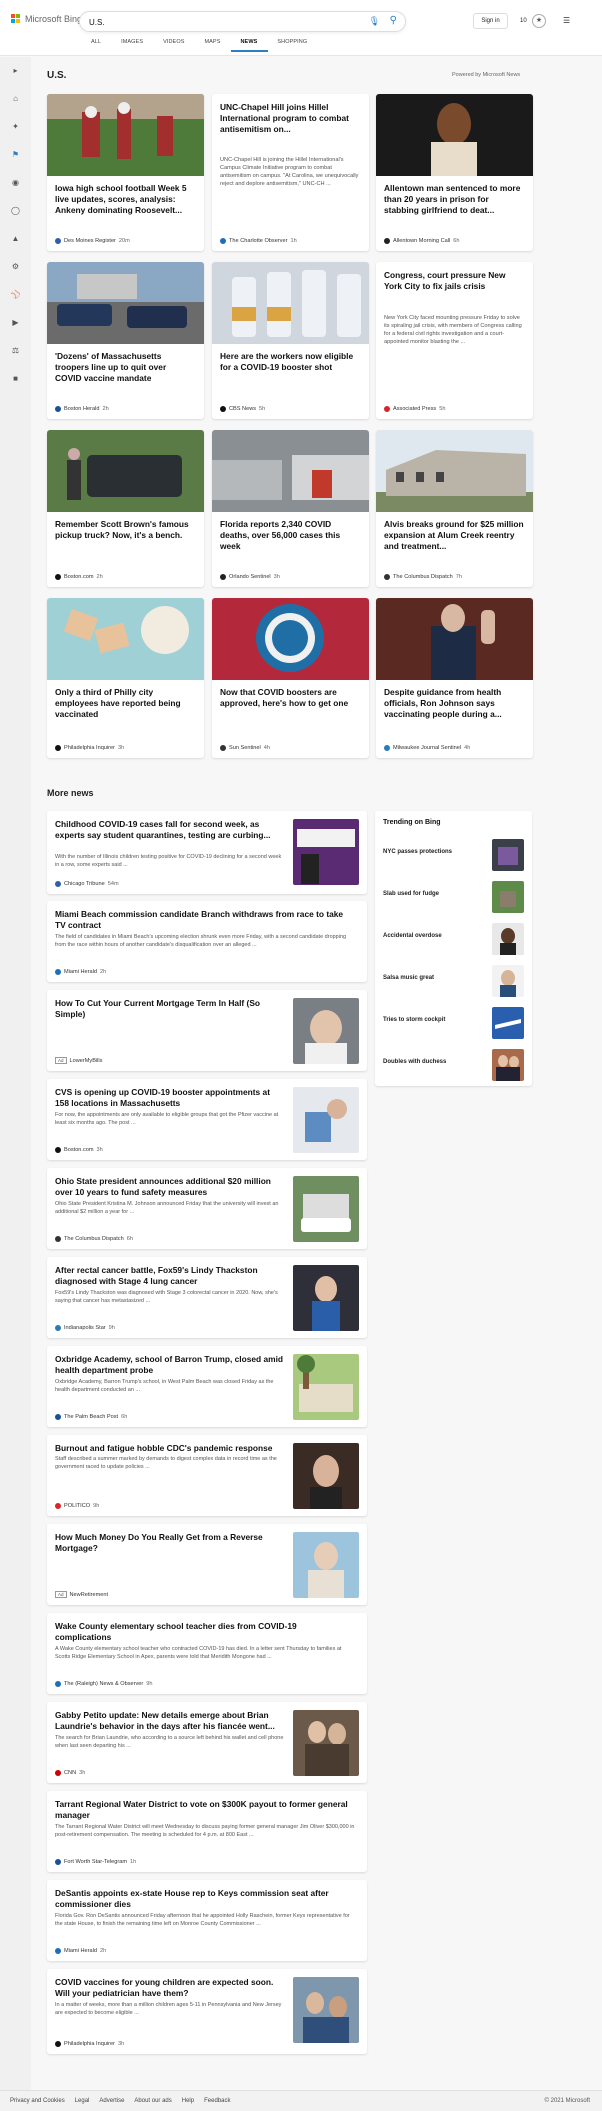 The image size is (602, 2111). What do you see at coordinates (37, 2101) in the screenshot?
I see `footer-link-privacy: Privacy and Cookies` at bounding box center [37, 2101].